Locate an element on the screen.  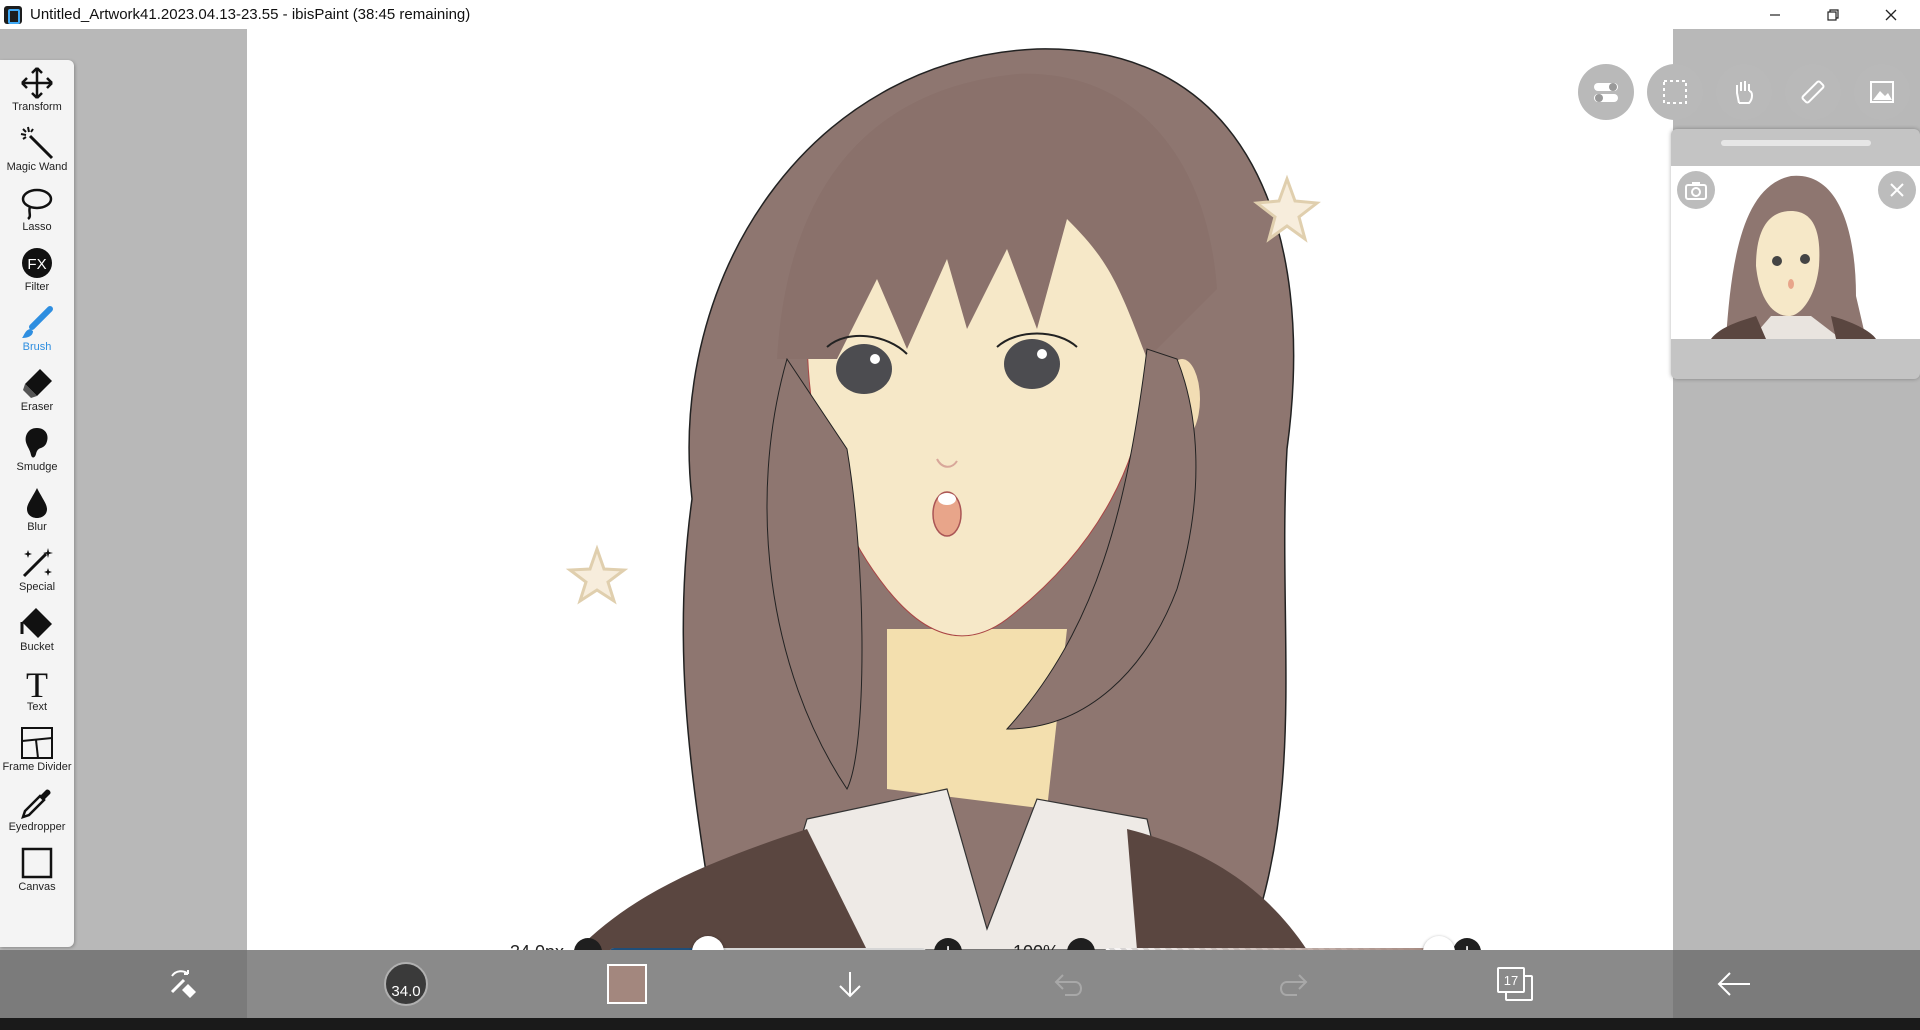
tool-label: Special is located at coordinates (37, 587).